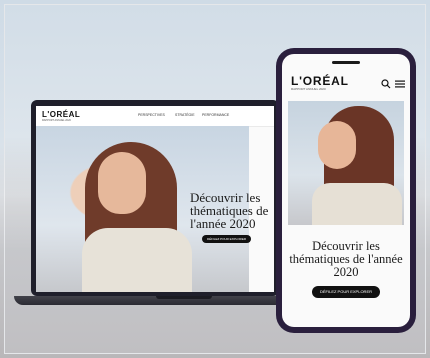  Describe the element at coordinates (184, 297) in the screenshot. I see `laptop-notch` at that location.